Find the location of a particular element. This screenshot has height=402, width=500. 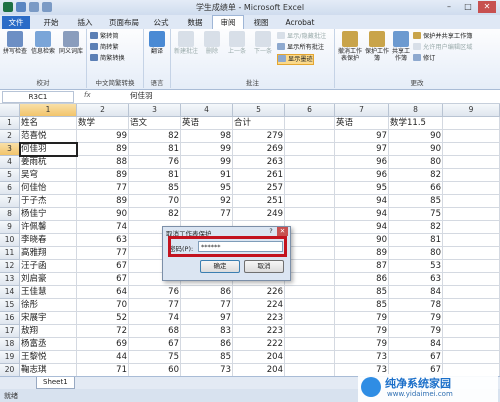

table-cell: 78 is located at coordinates (416, 305).